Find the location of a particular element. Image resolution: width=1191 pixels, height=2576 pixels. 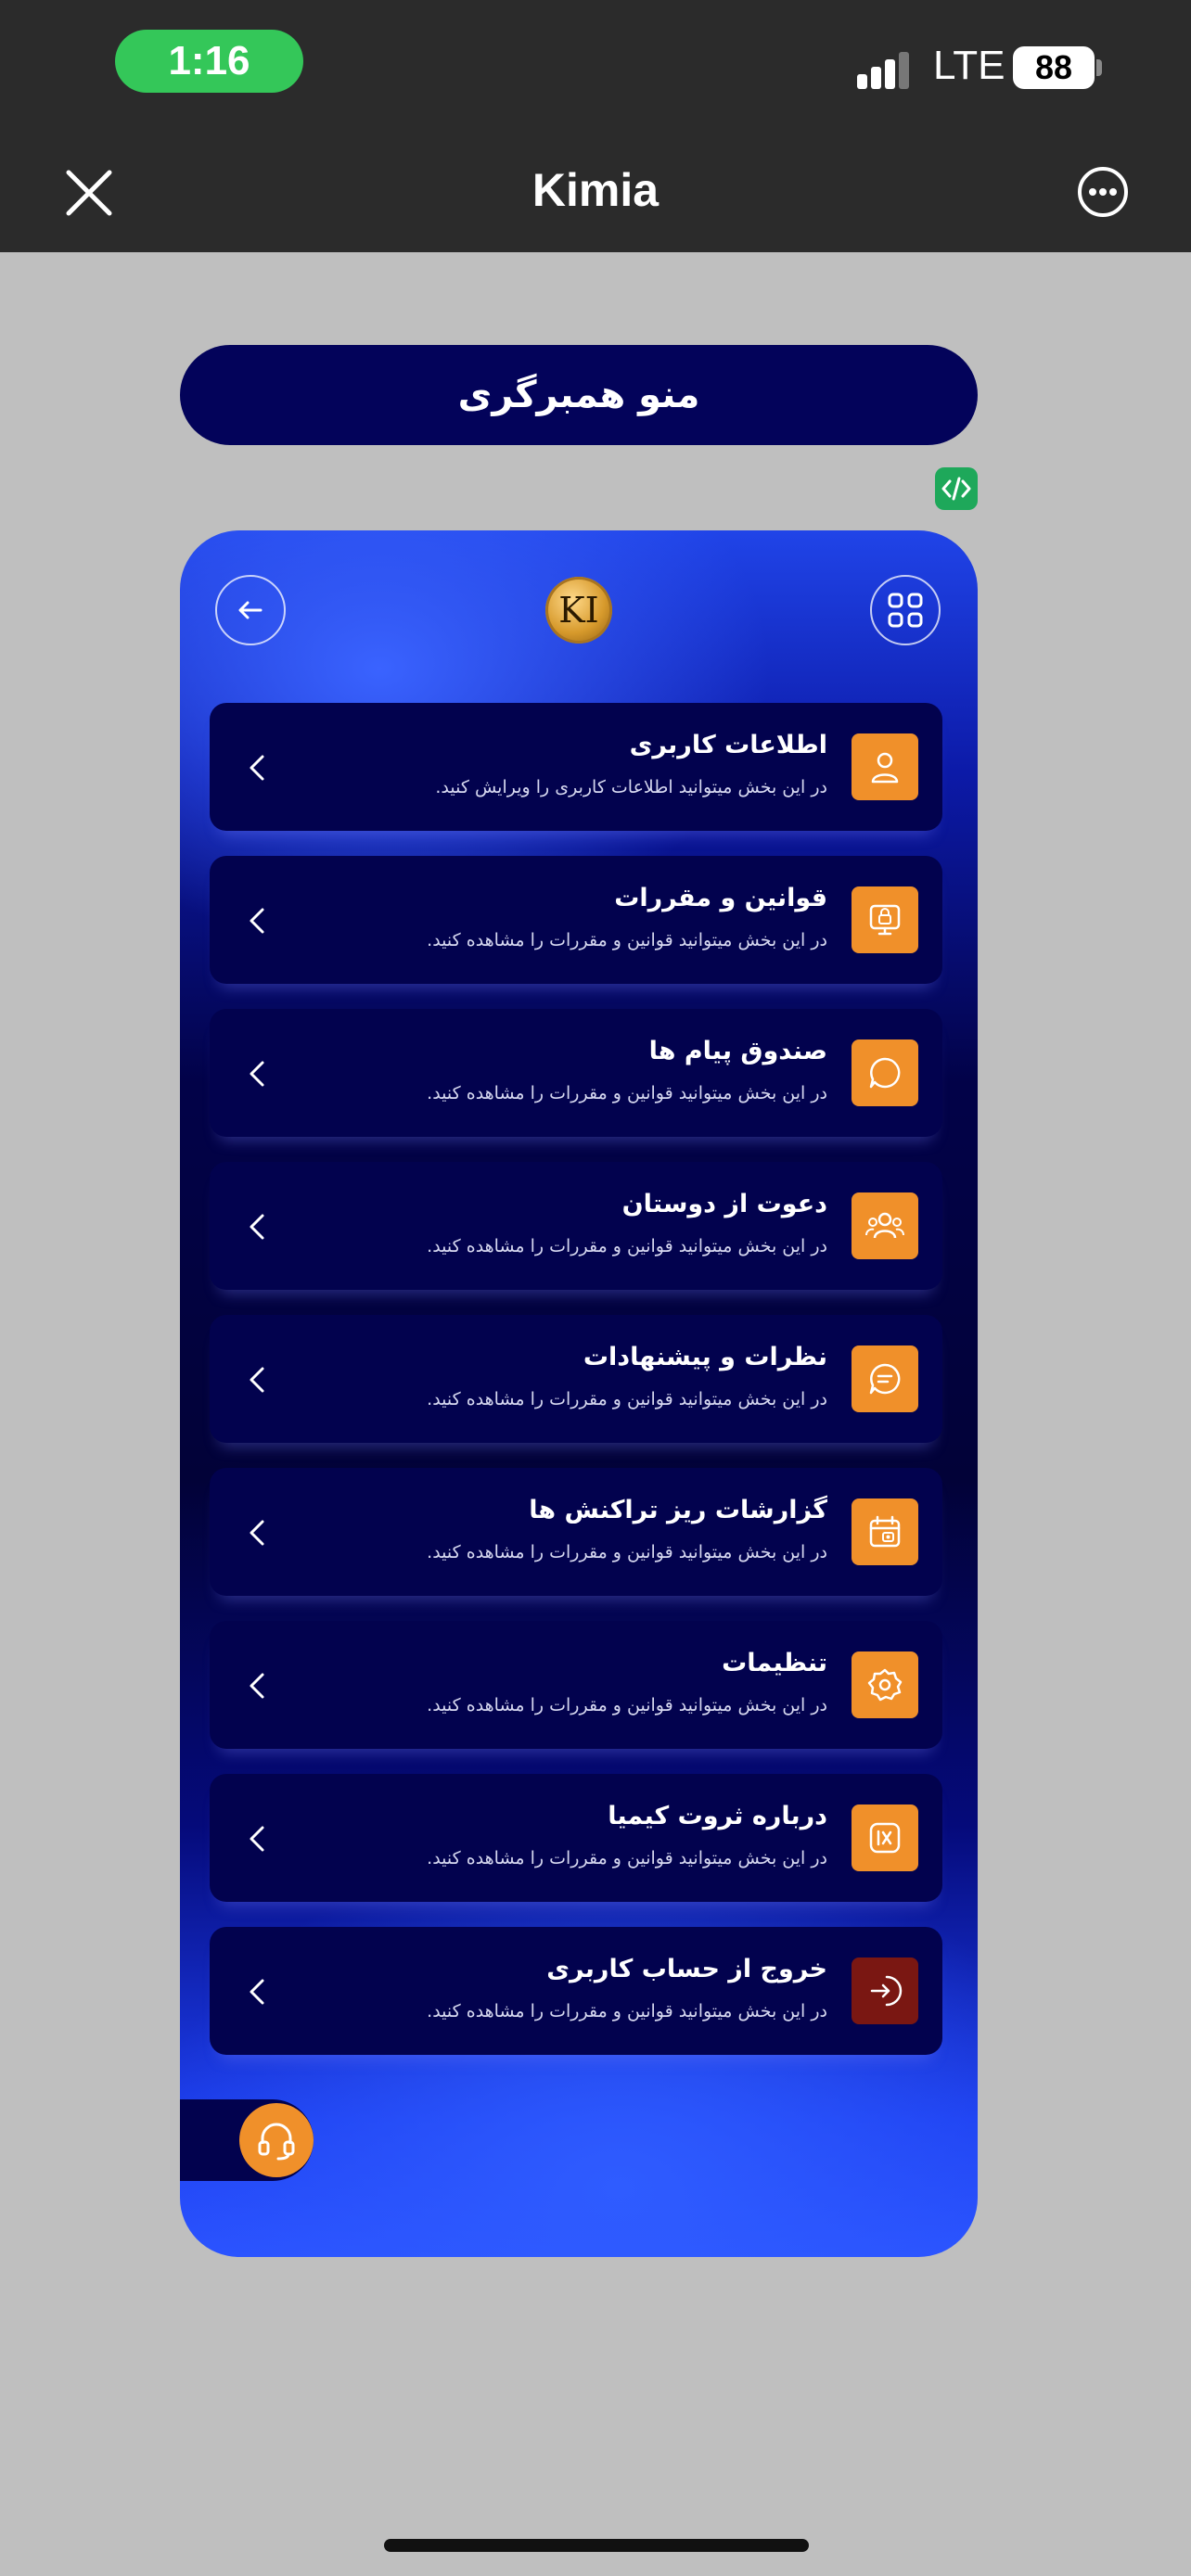

menu-item-title: تنظیمات is located at coordinates (775, 1663).